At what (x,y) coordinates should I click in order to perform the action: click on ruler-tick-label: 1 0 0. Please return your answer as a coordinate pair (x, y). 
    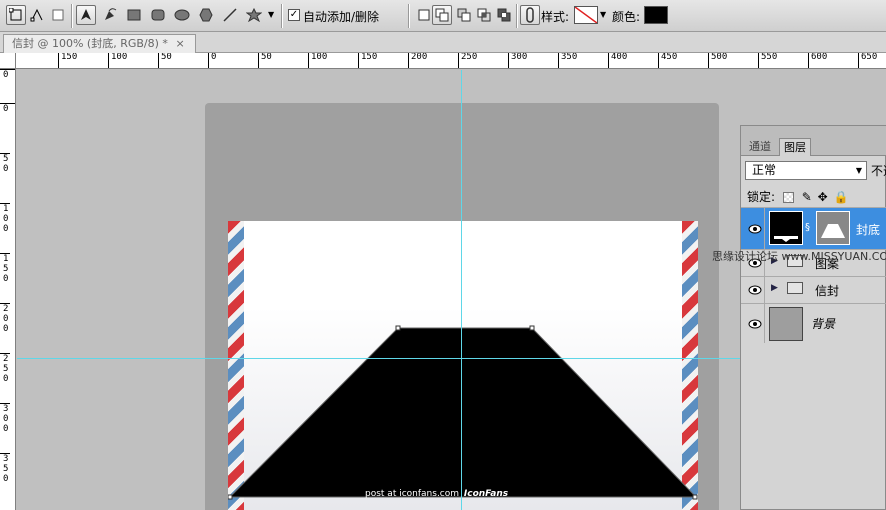
    Looking at the image, I should click on (5, 218).